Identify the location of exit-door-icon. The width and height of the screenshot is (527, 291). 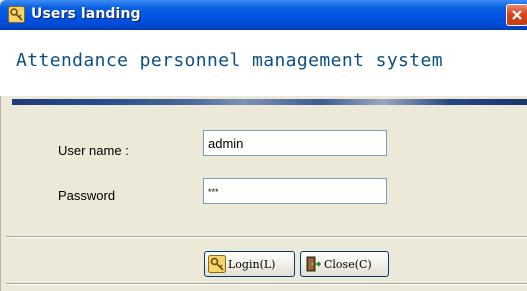
(314, 264).